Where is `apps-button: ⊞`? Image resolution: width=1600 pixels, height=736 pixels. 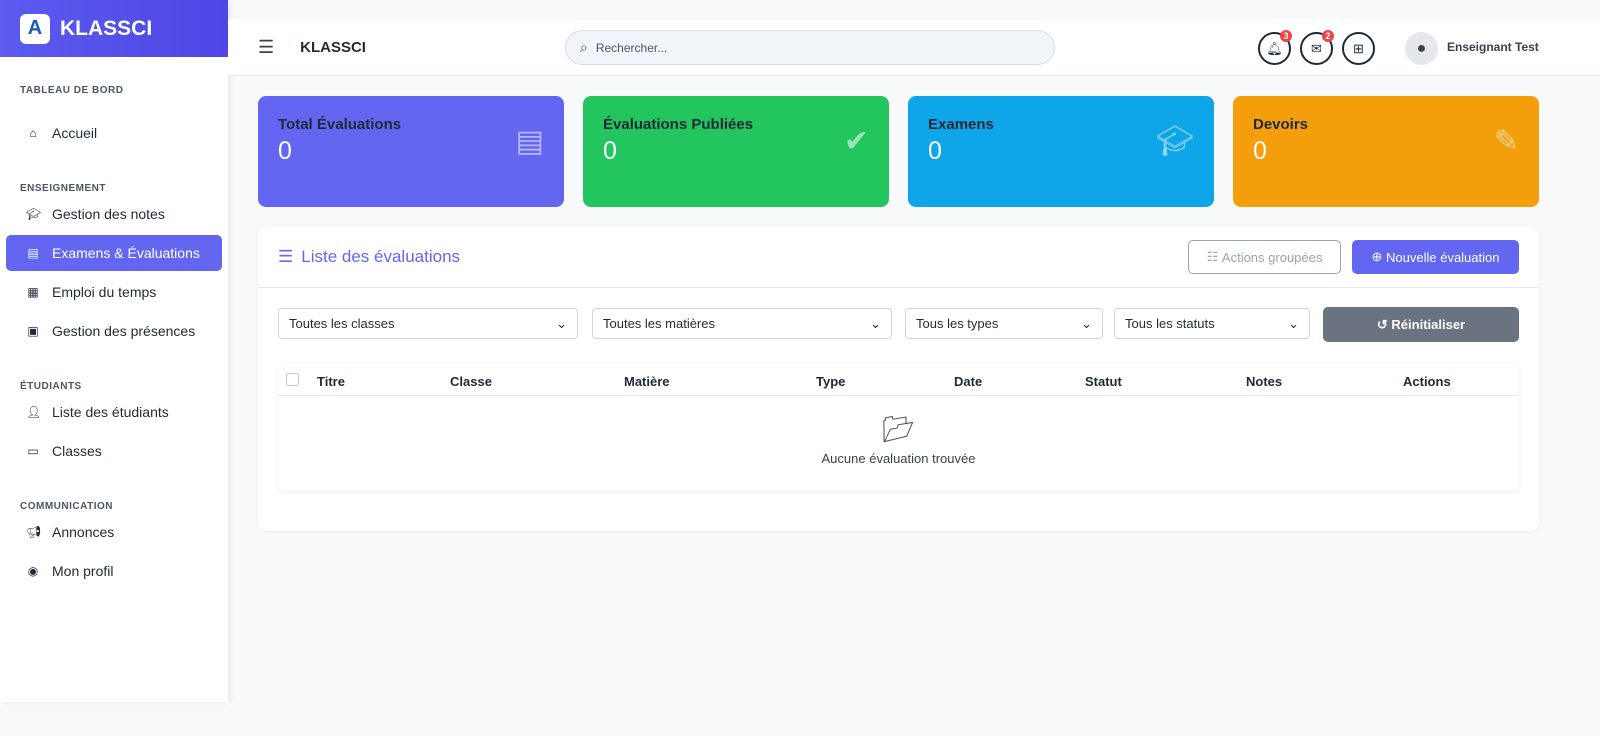
apps-button: ⊞ is located at coordinates (1358, 48).